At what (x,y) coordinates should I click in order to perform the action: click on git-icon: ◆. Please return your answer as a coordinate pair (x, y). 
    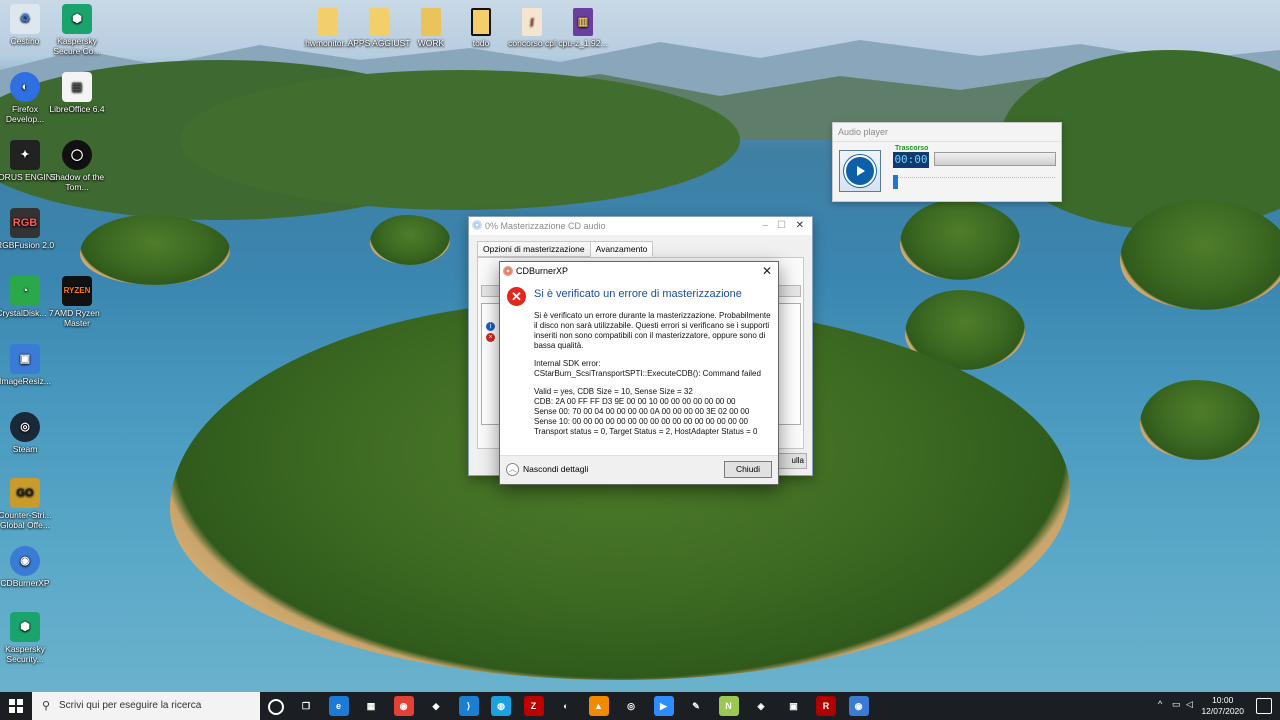
    Looking at the image, I should click on (436, 706).